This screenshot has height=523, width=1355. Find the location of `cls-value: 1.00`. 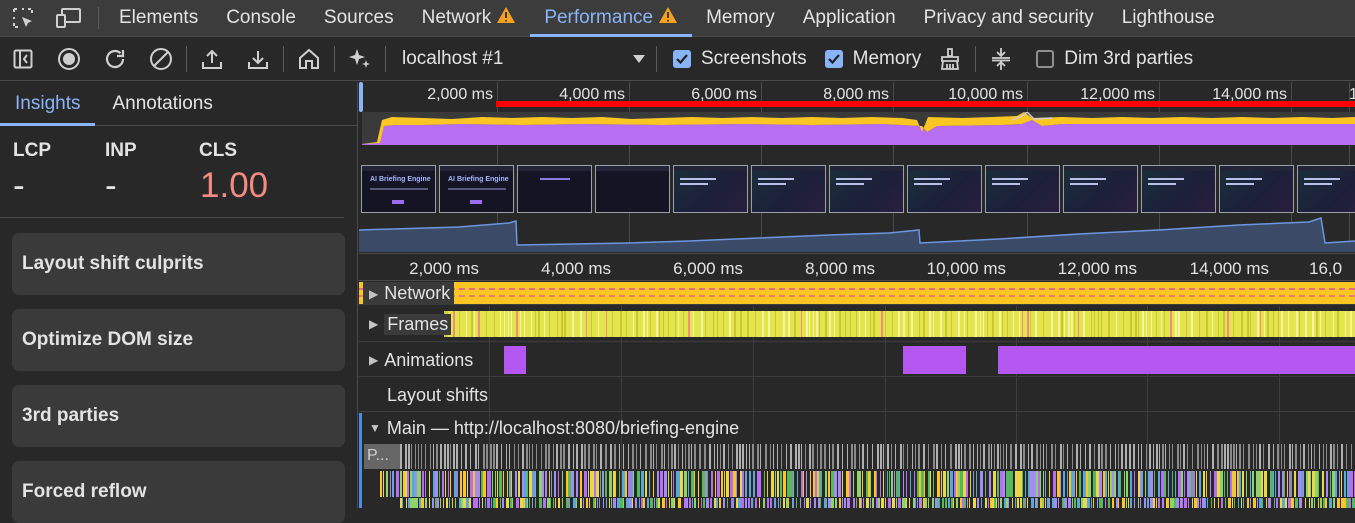

cls-value: 1.00 is located at coordinates (234, 186).